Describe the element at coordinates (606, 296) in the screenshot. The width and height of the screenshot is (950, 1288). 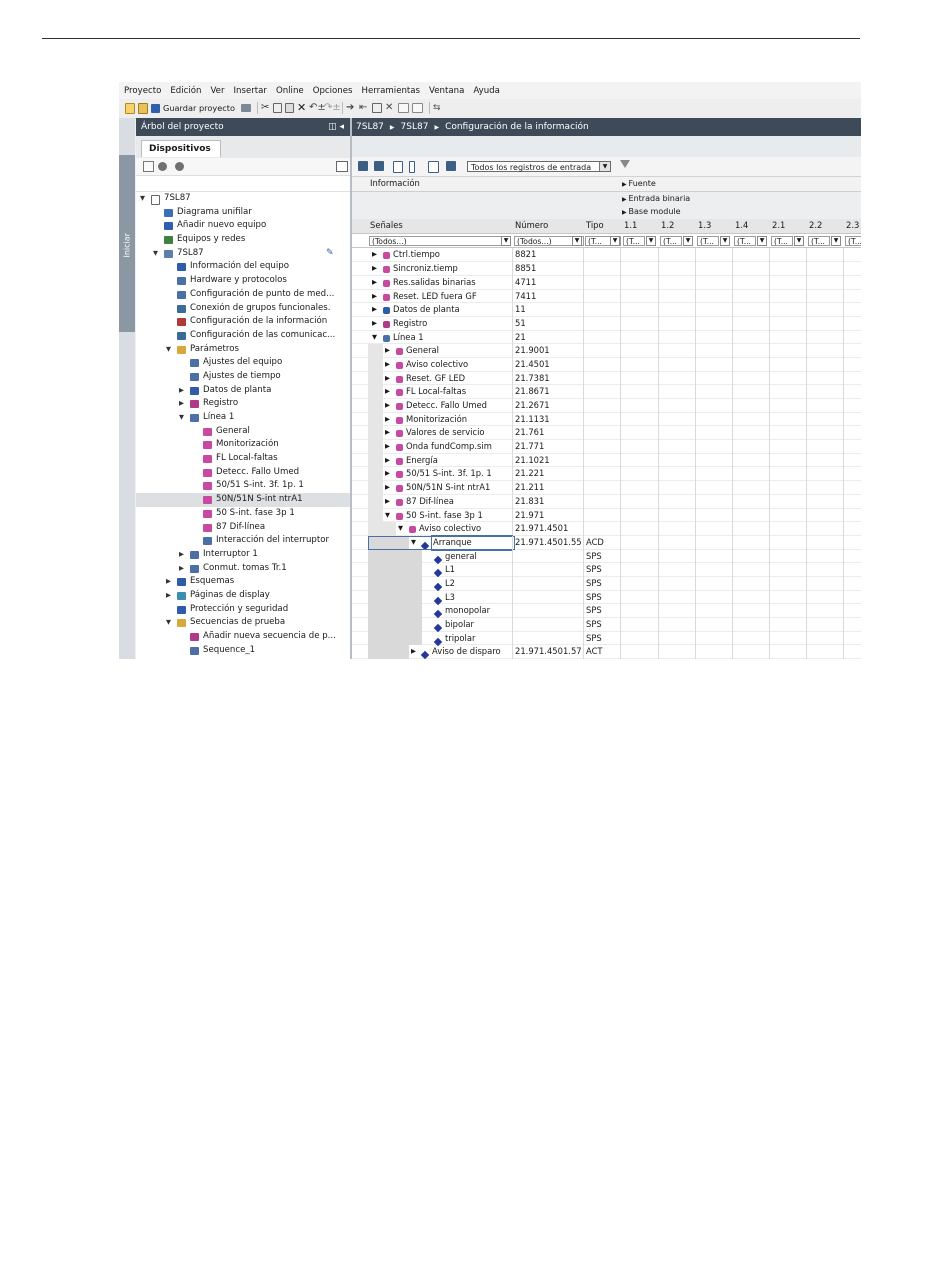
I see `signal-row: ▶ Reset. LED fuera GF 7411` at that location.